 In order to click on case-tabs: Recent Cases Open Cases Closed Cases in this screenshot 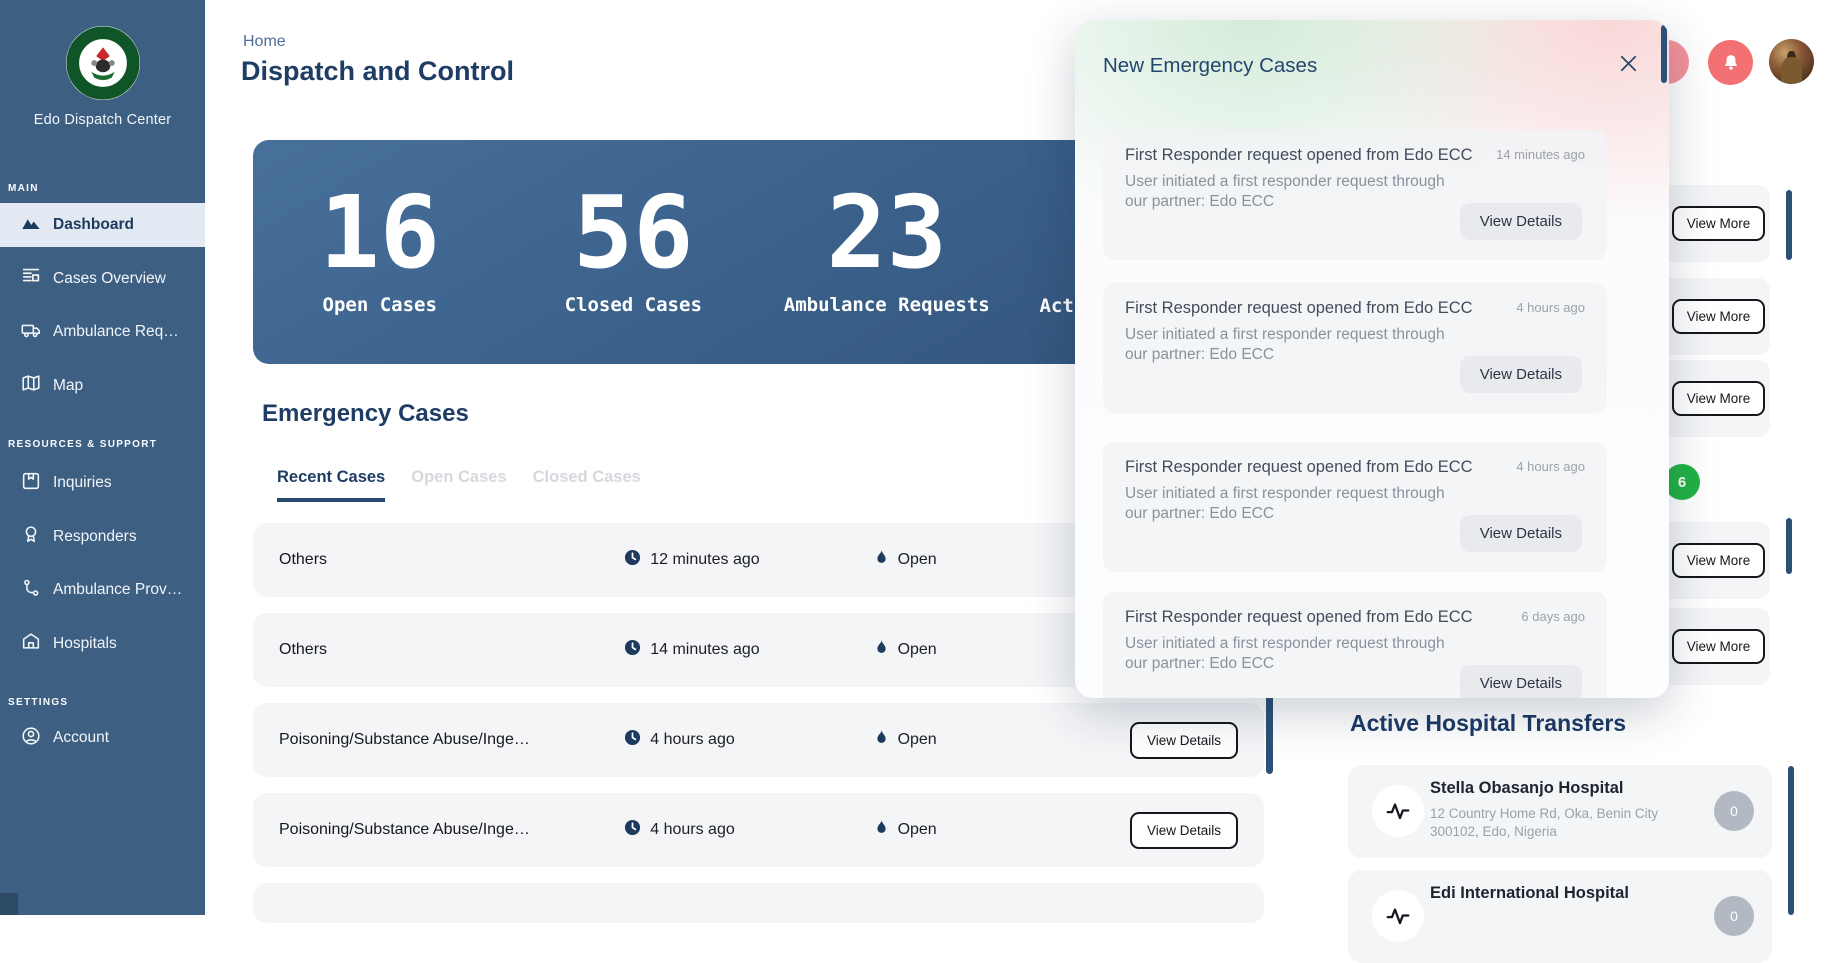, I will do `click(459, 485)`.